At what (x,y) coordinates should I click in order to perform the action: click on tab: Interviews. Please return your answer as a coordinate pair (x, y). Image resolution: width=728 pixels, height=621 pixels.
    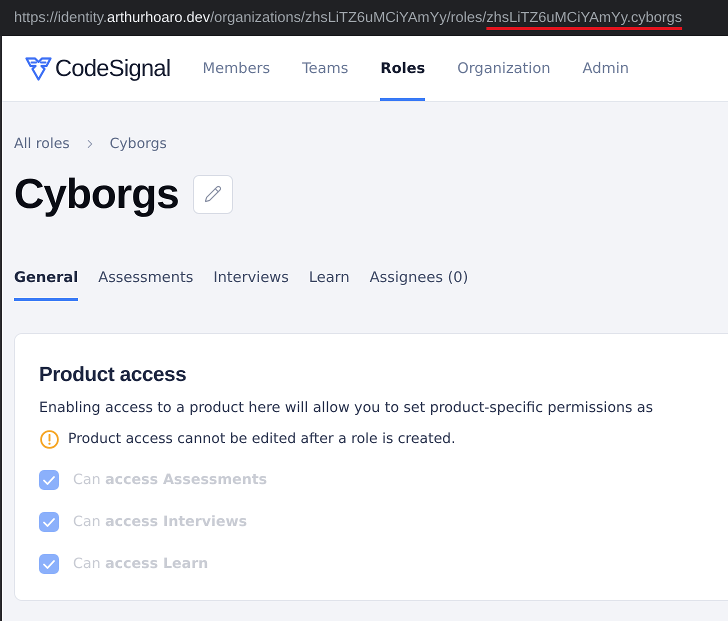
    Looking at the image, I should click on (251, 284).